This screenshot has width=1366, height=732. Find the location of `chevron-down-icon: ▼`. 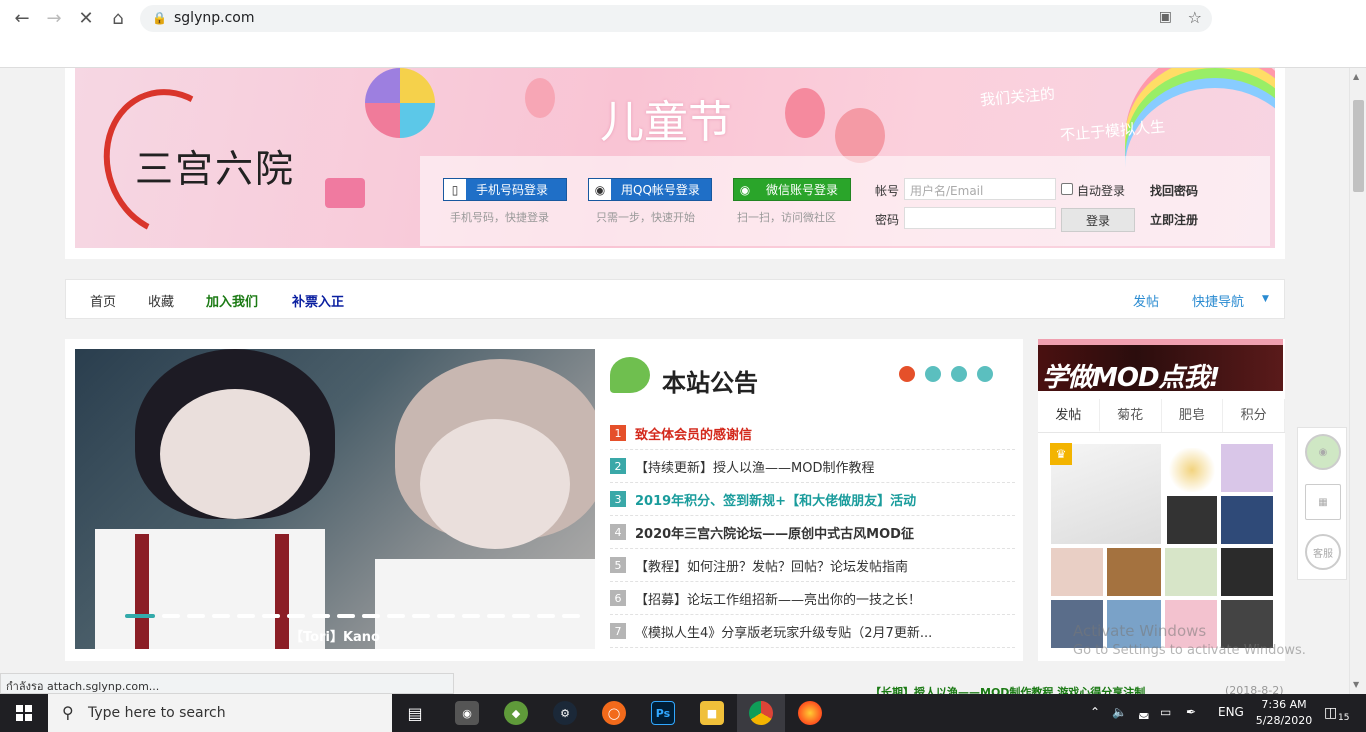

chevron-down-icon: ▼ is located at coordinates (1265, 299).